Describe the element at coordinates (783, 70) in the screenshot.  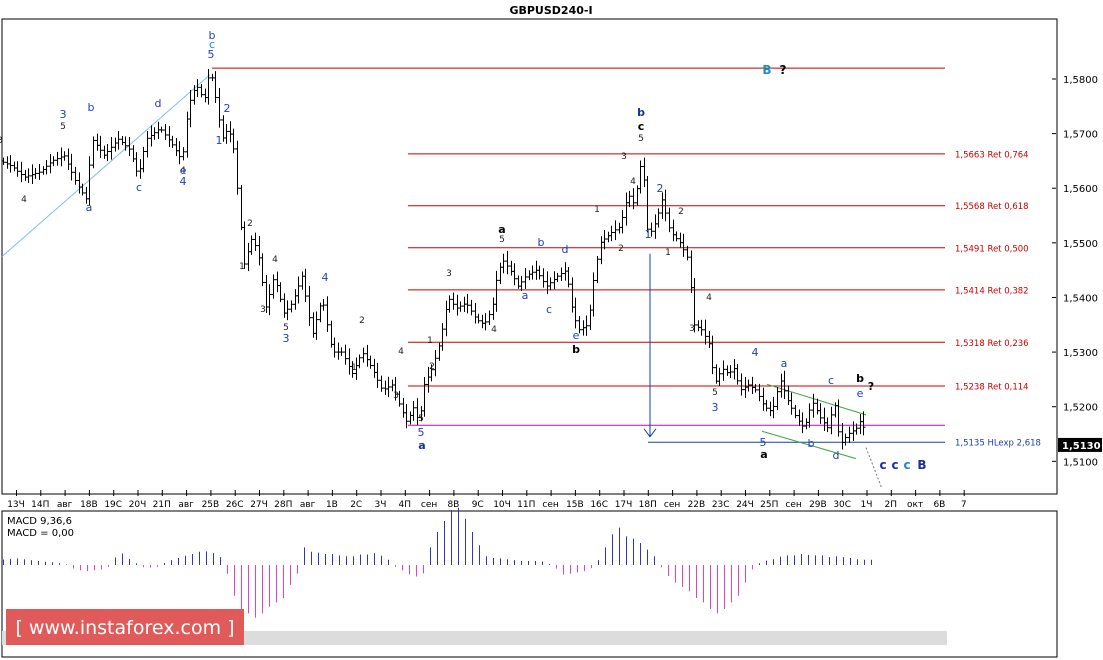
I see `projection-label-5: ?` at that location.